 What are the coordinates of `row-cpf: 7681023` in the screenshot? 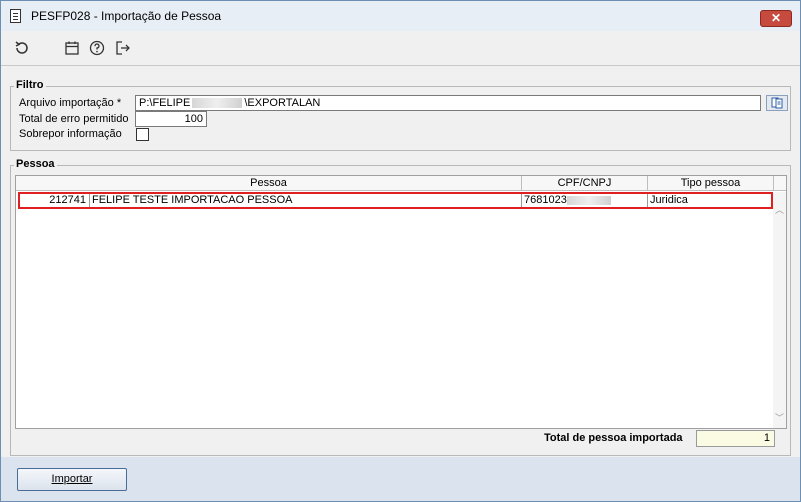 It's located at (585, 200).